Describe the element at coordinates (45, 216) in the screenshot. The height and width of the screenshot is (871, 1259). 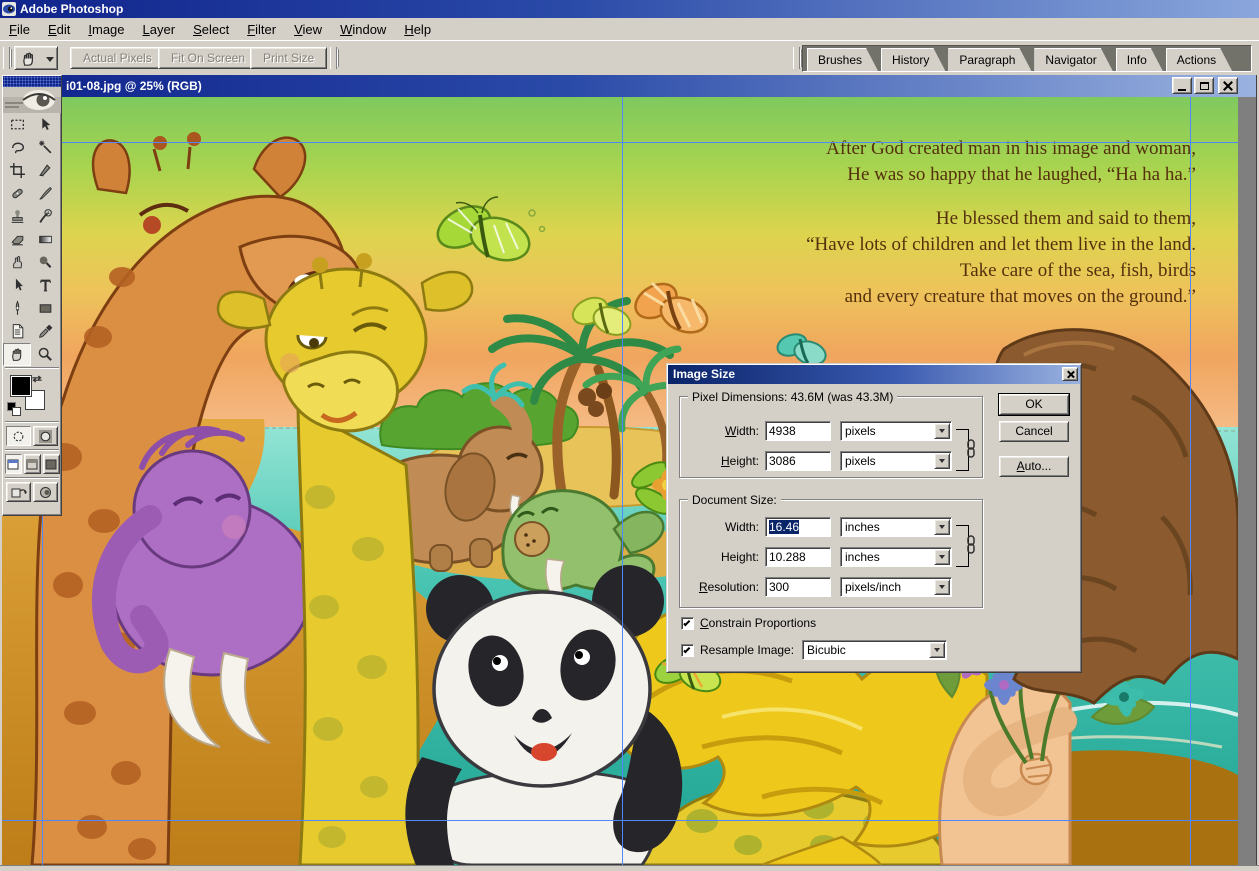
I see `tool-history-brush` at that location.